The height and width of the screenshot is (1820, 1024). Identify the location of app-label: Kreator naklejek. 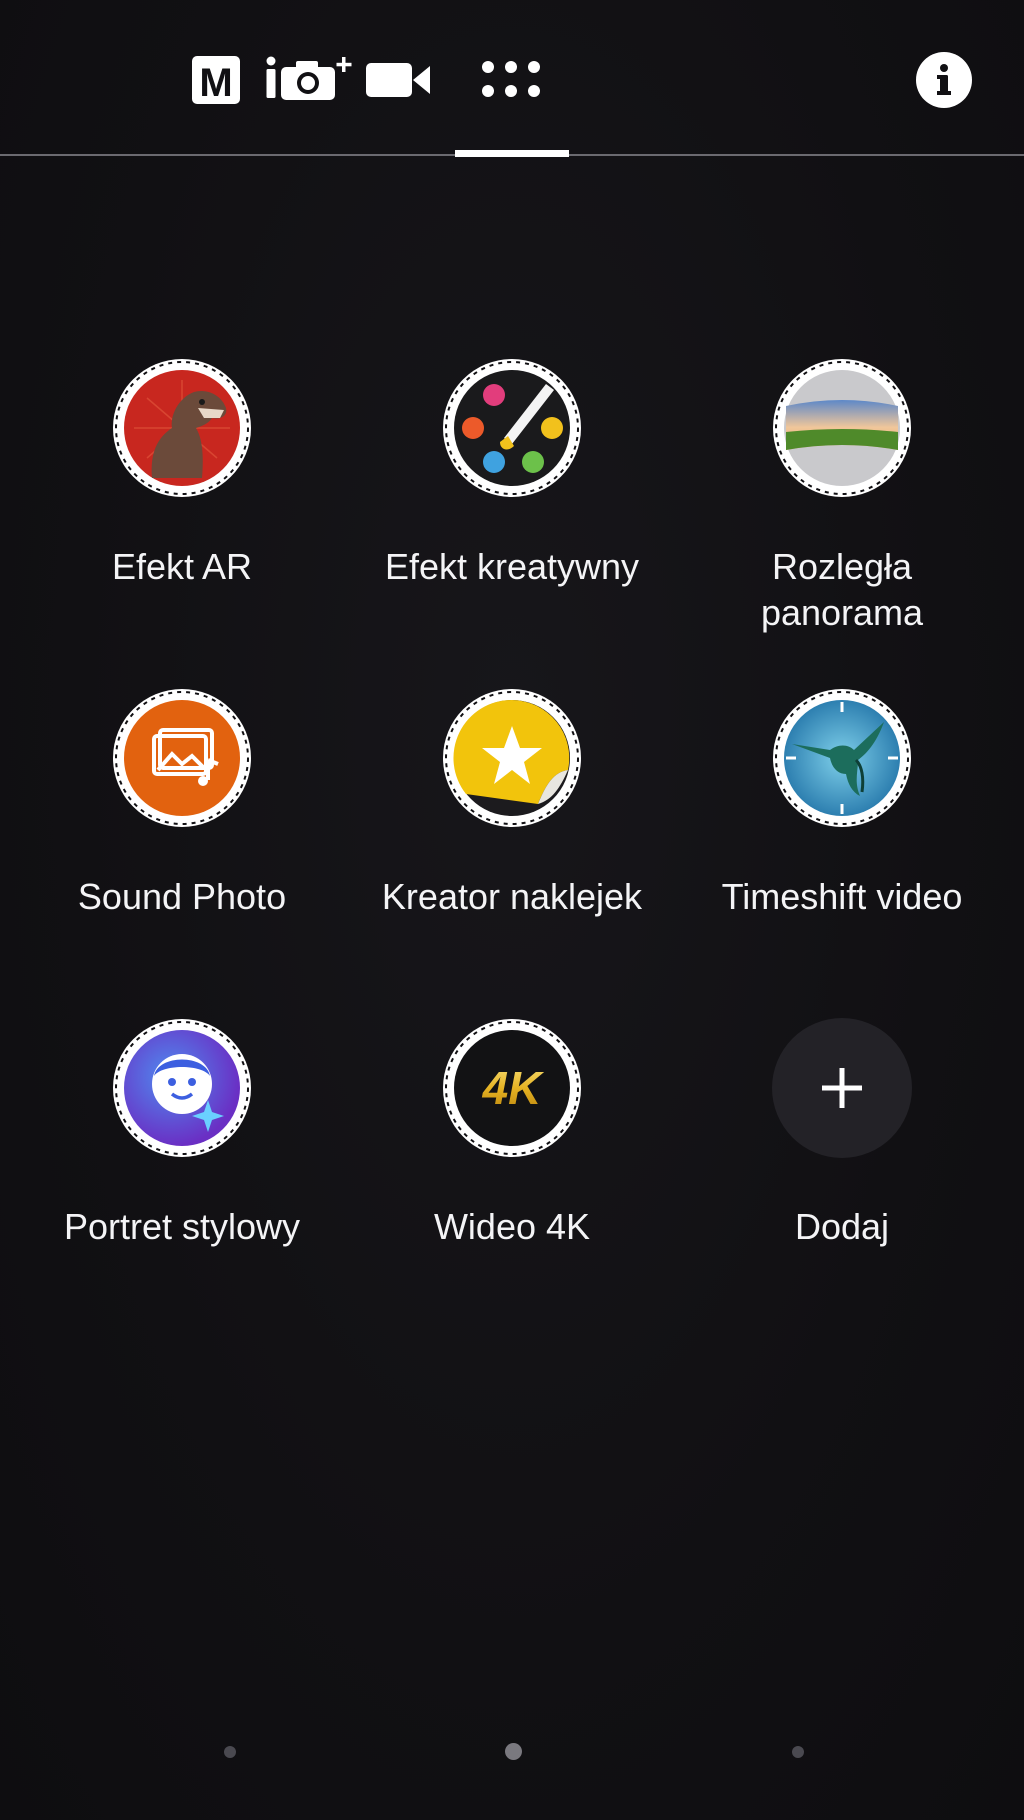
(512, 896).